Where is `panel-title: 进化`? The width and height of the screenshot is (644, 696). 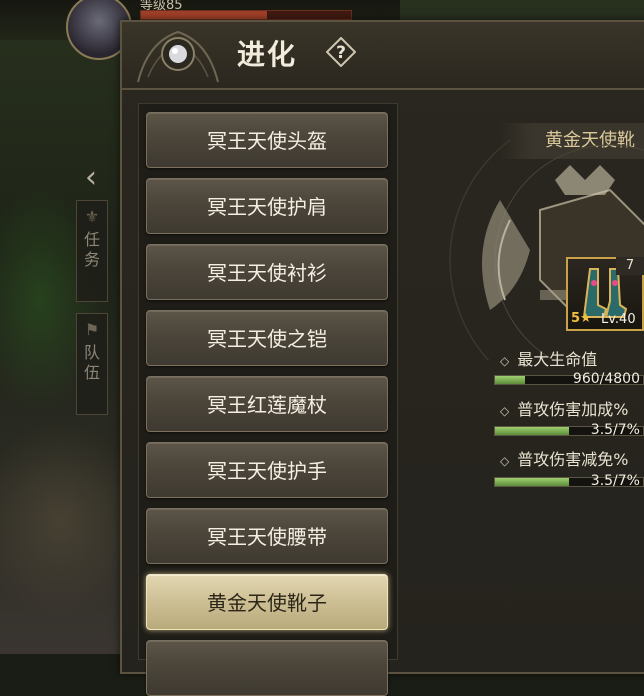
panel-title: 进化 is located at coordinates (267, 54).